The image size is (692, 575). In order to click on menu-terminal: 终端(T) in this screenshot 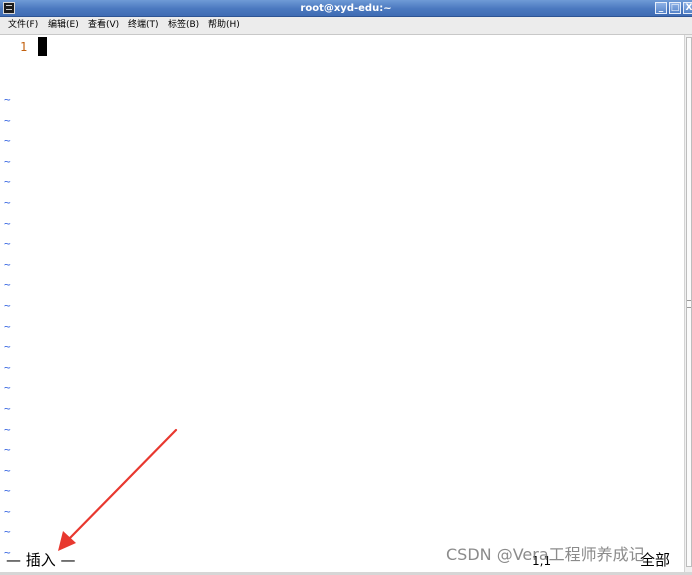, I will do `click(143, 25)`.